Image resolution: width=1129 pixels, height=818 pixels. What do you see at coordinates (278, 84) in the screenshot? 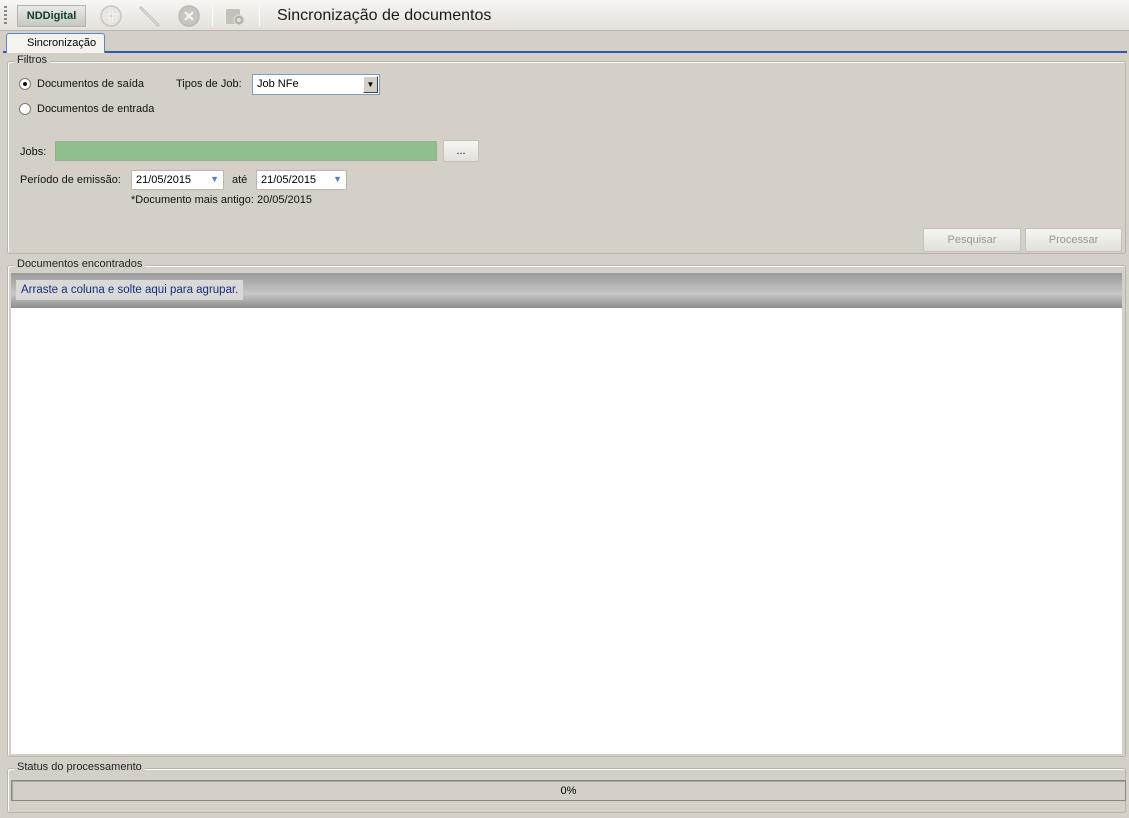
I see `job-type-value: Job NFe` at bounding box center [278, 84].